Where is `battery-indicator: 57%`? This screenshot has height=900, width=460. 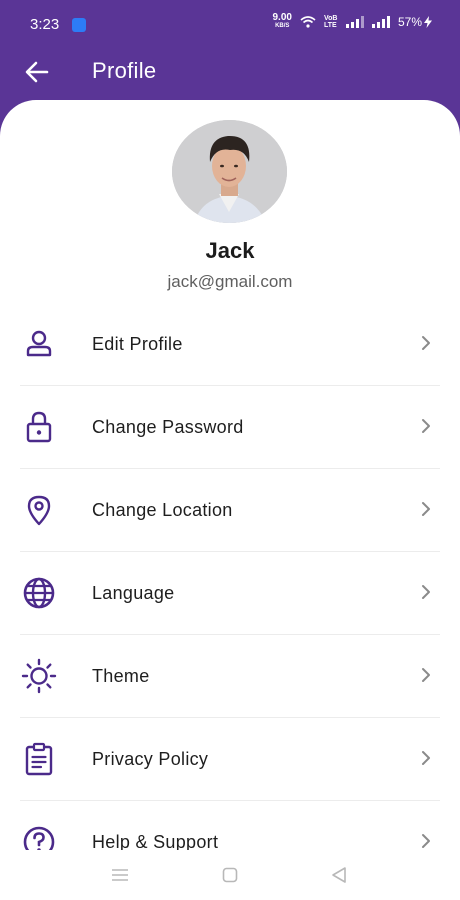 battery-indicator: 57% is located at coordinates (415, 22).